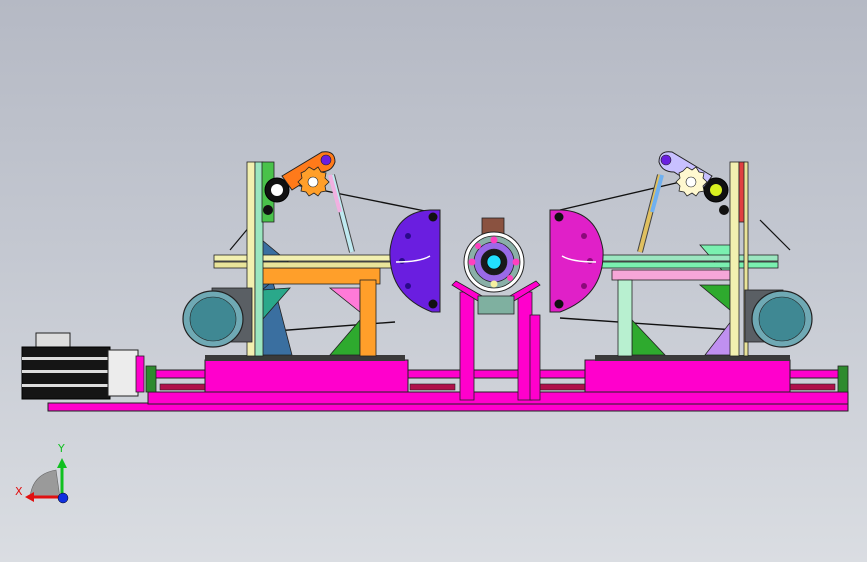 Image resolution: width=867 pixels, height=562 pixels. What do you see at coordinates (498, 398) in the screenshot?
I see `base-rail-upper` at bounding box center [498, 398].